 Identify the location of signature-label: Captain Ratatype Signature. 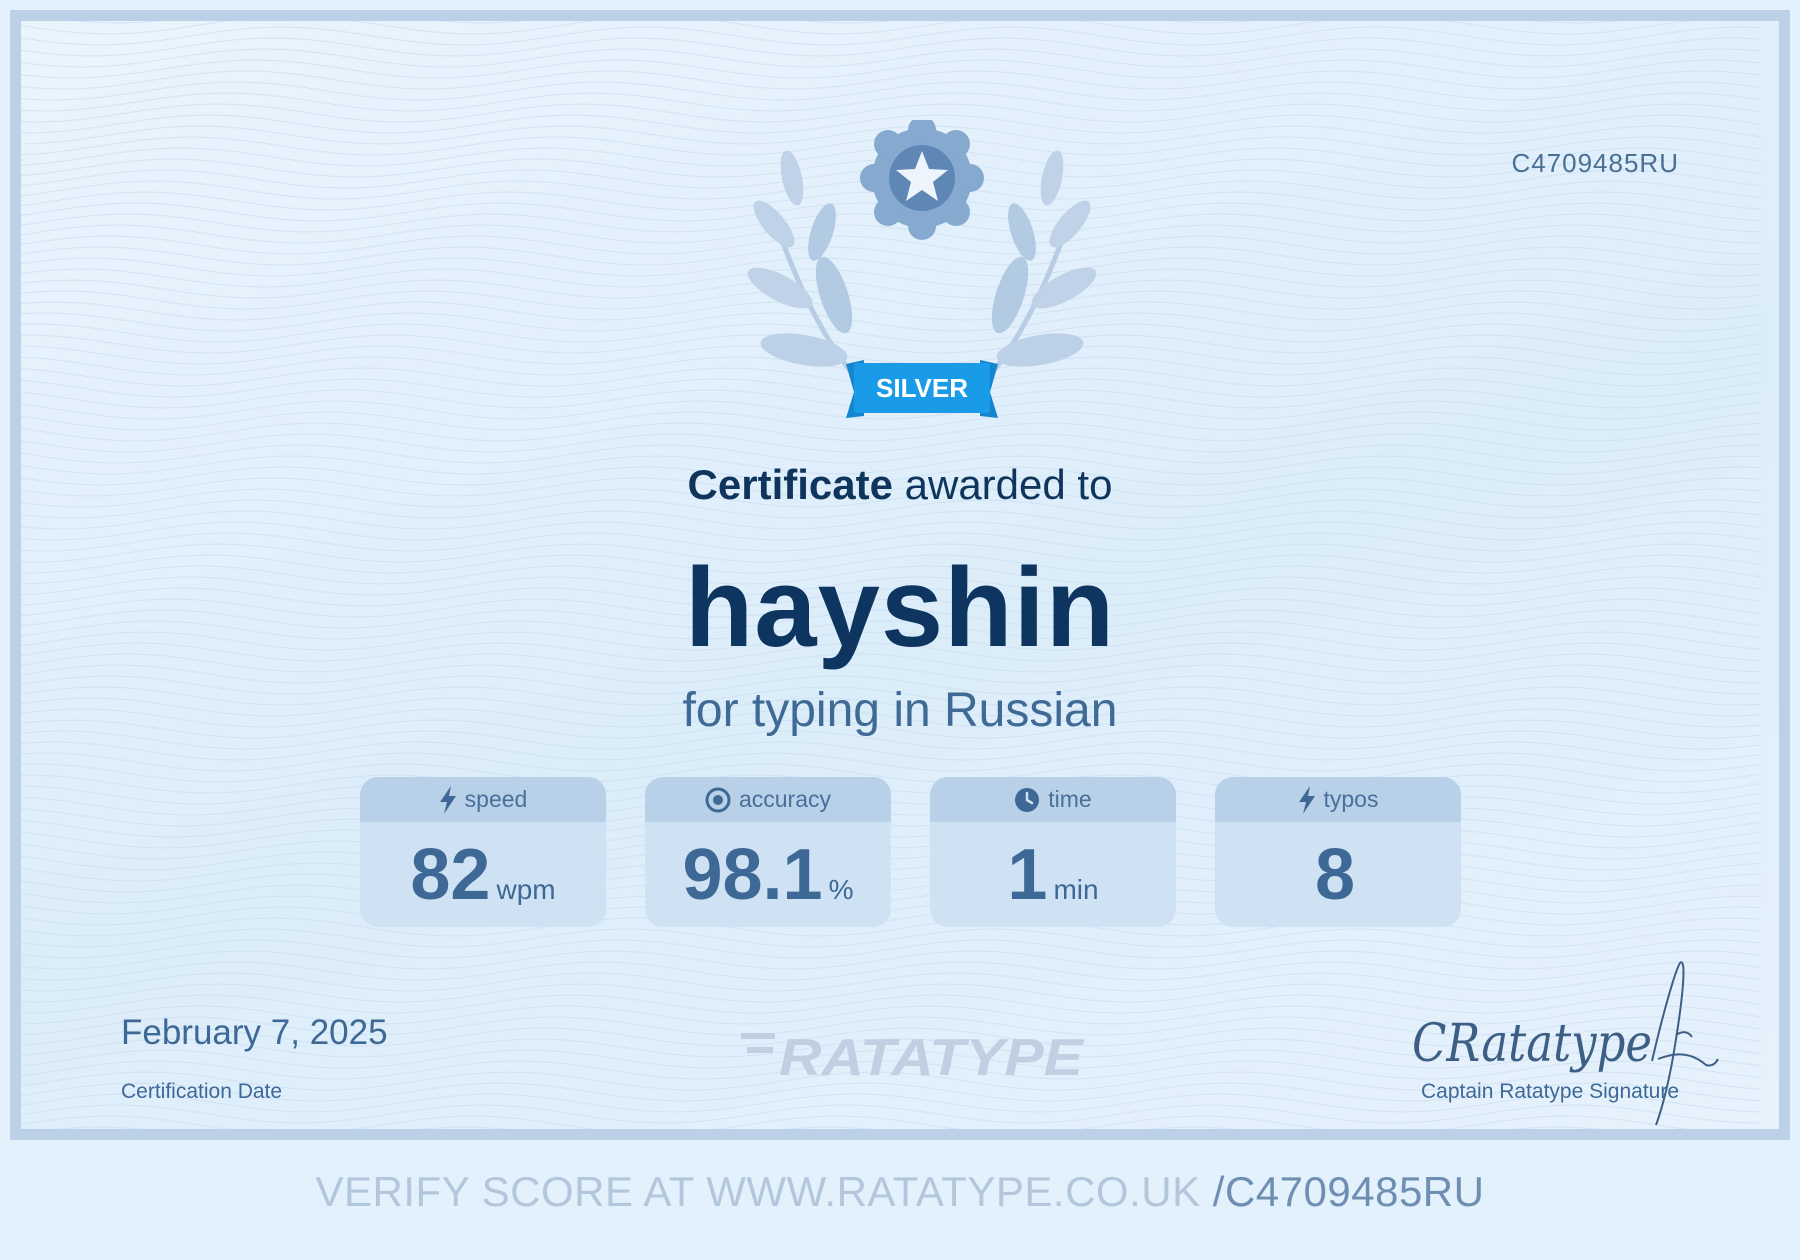
(1550, 1091).